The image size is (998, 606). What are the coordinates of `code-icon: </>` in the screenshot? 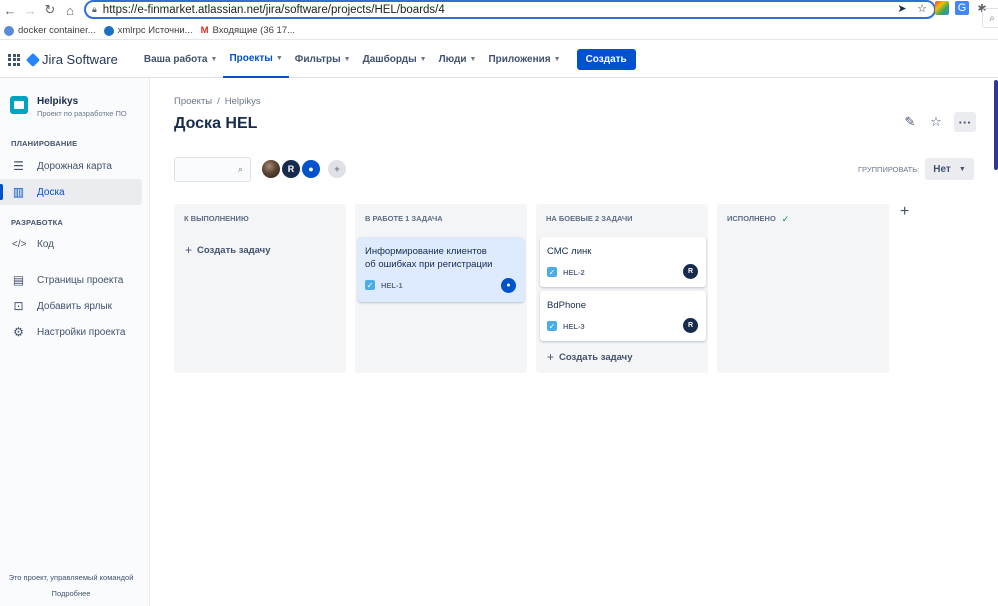 It's located at (19, 244).